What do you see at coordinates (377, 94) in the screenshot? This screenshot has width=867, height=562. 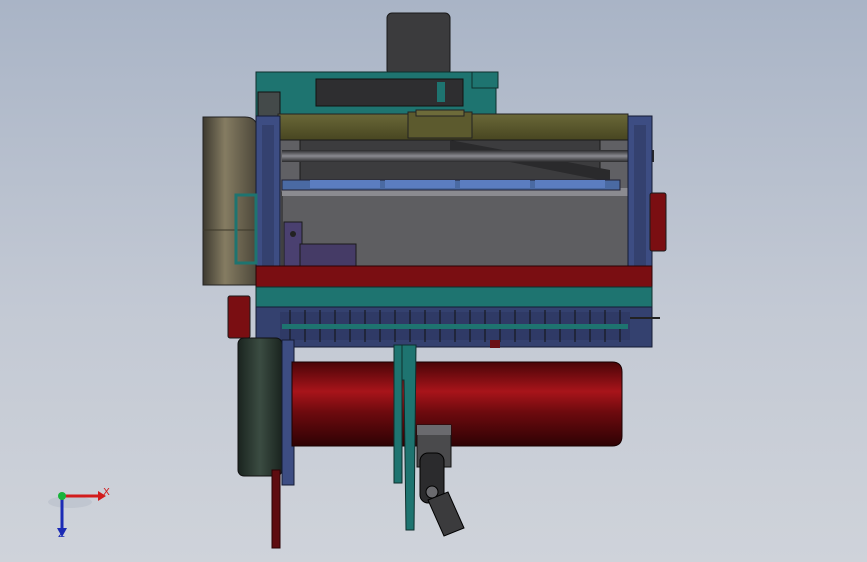 I see `top-mount-plate` at bounding box center [377, 94].